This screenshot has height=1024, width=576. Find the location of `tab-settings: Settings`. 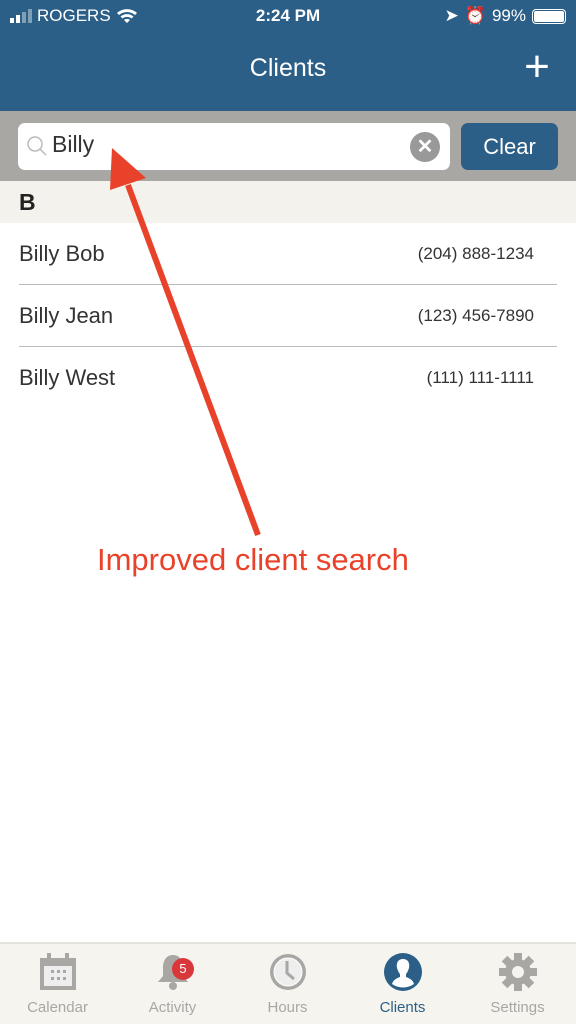

tab-settings: Settings is located at coordinates (517, 984).